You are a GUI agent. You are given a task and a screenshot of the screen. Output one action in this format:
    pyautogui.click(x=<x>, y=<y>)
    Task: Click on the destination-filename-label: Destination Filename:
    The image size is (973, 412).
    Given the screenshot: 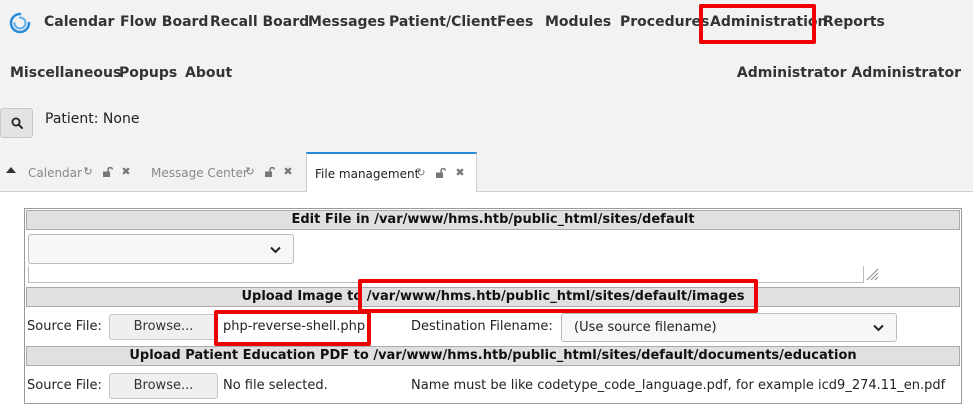 What is the action you would take?
    pyautogui.click(x=482, y=326)
    